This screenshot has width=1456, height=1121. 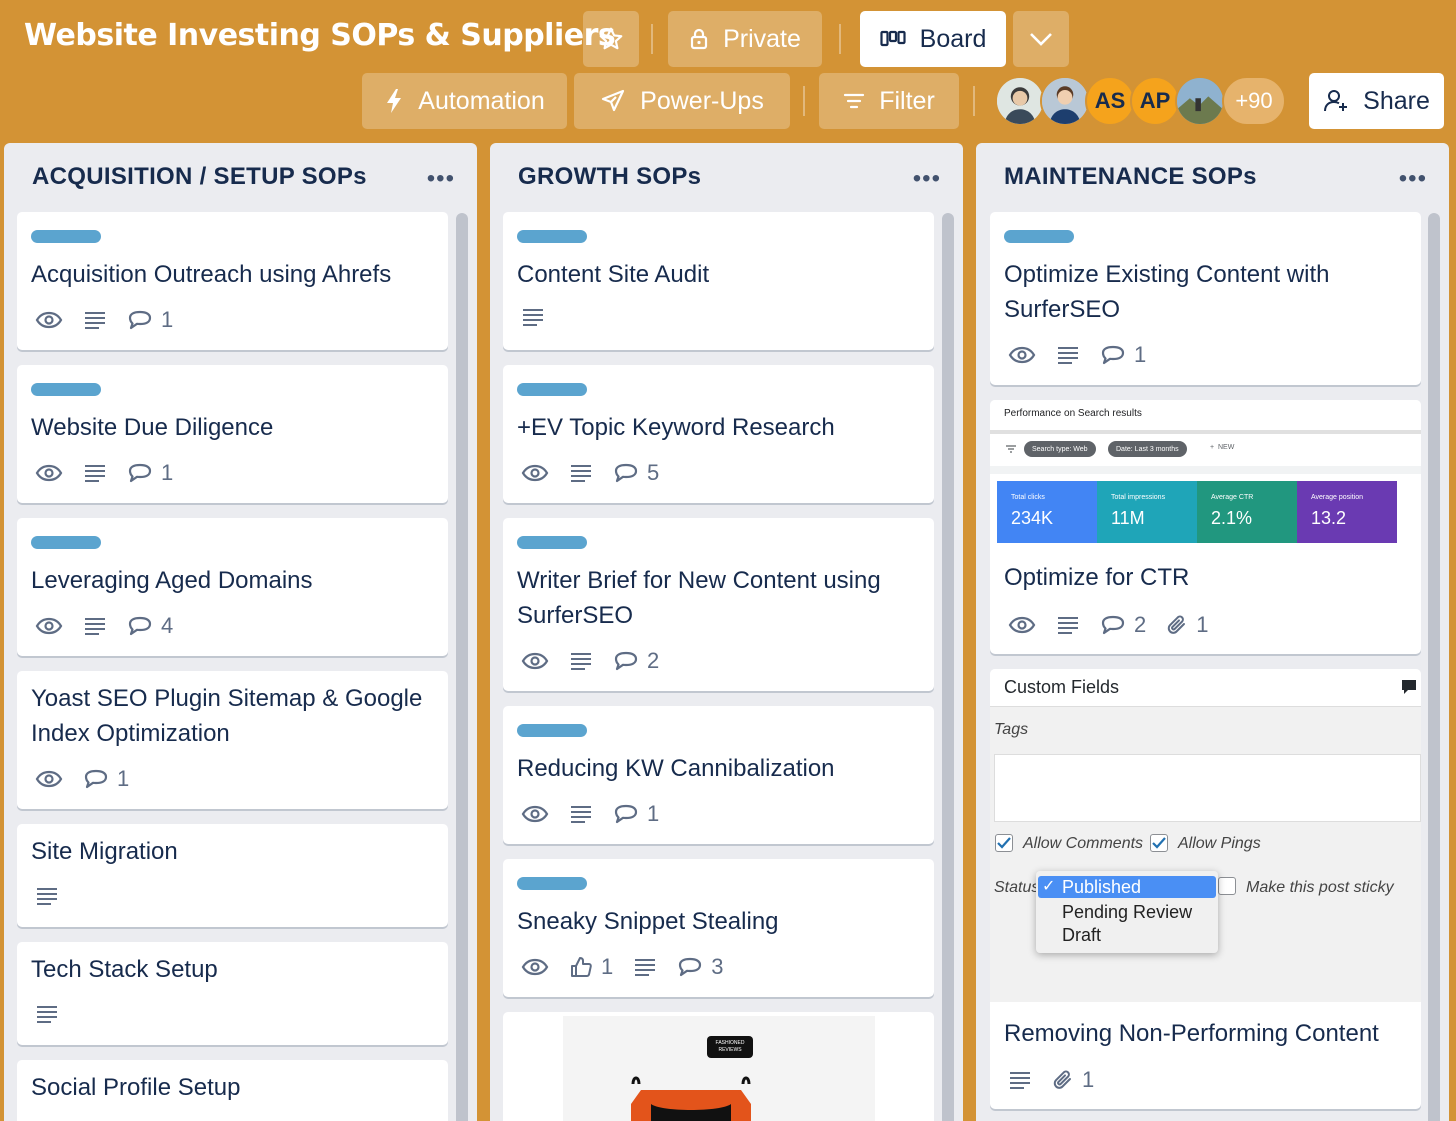 I want to click on card: Website Due Diligence 1, so click(x=232, y=434).